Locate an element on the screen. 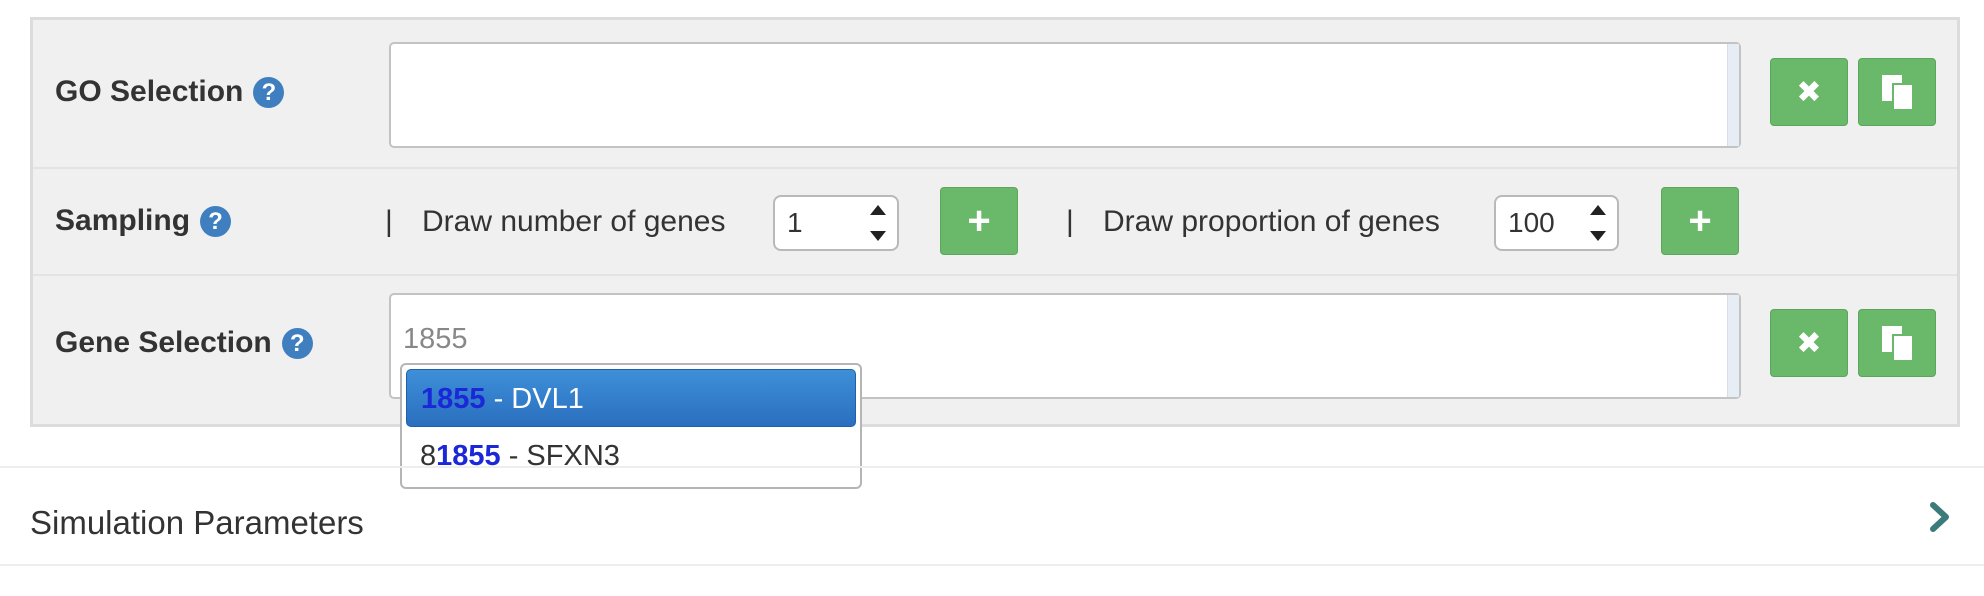 The image size is (1984, 596). gene-selection-scrollbar is located at coordinates (1733, 346).